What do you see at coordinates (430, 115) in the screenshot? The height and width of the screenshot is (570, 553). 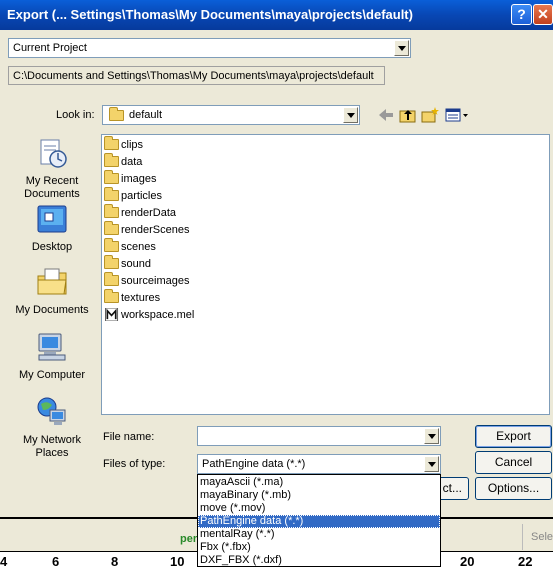 I see `new-folder-icon` at bounding box center [430, 115].